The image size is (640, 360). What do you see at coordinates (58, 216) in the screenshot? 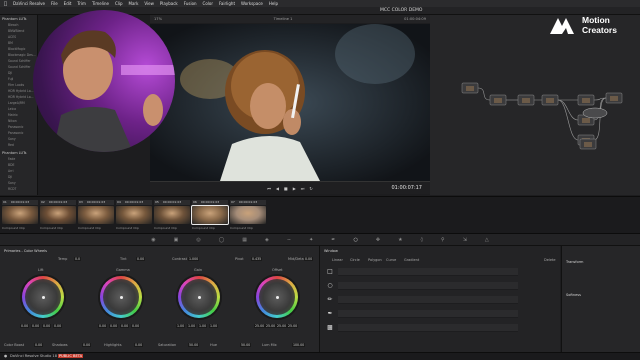
I see `clip-thumbnail: 02 00:00:01:03 Compound Clip` at bounding box center [58, 216].